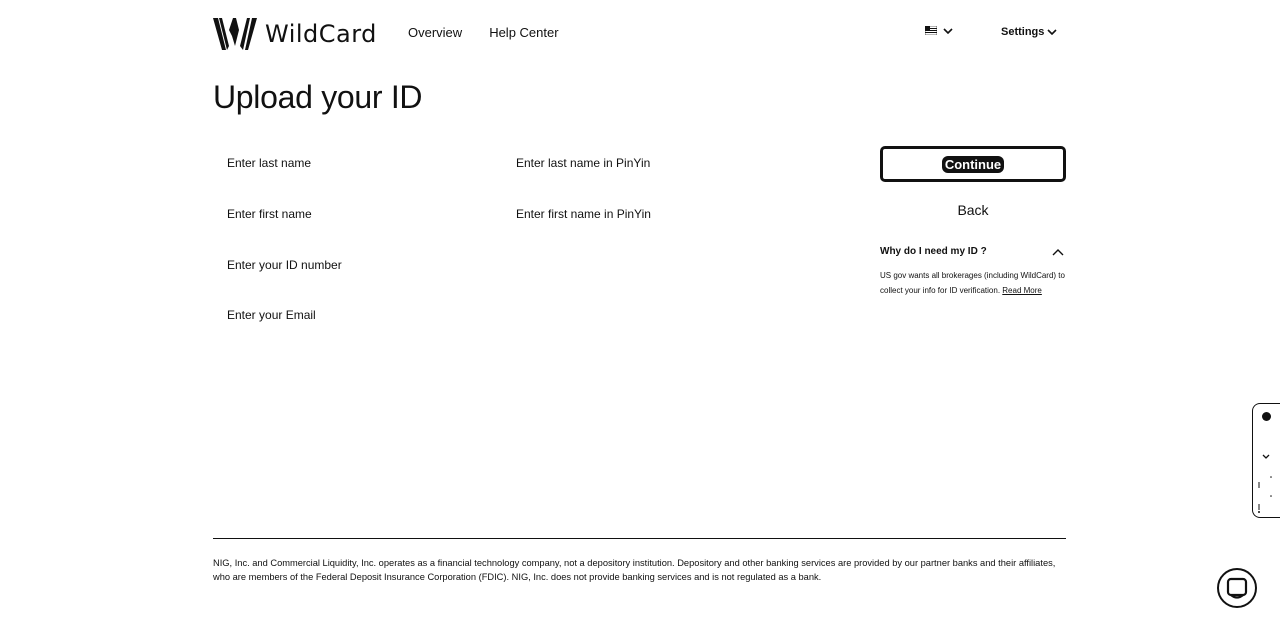 The image size is (1280, 631). What do you see at coordinates (973, 210) in the screenshot?
I see `back-button: Back` at bounding box center [973, 210].